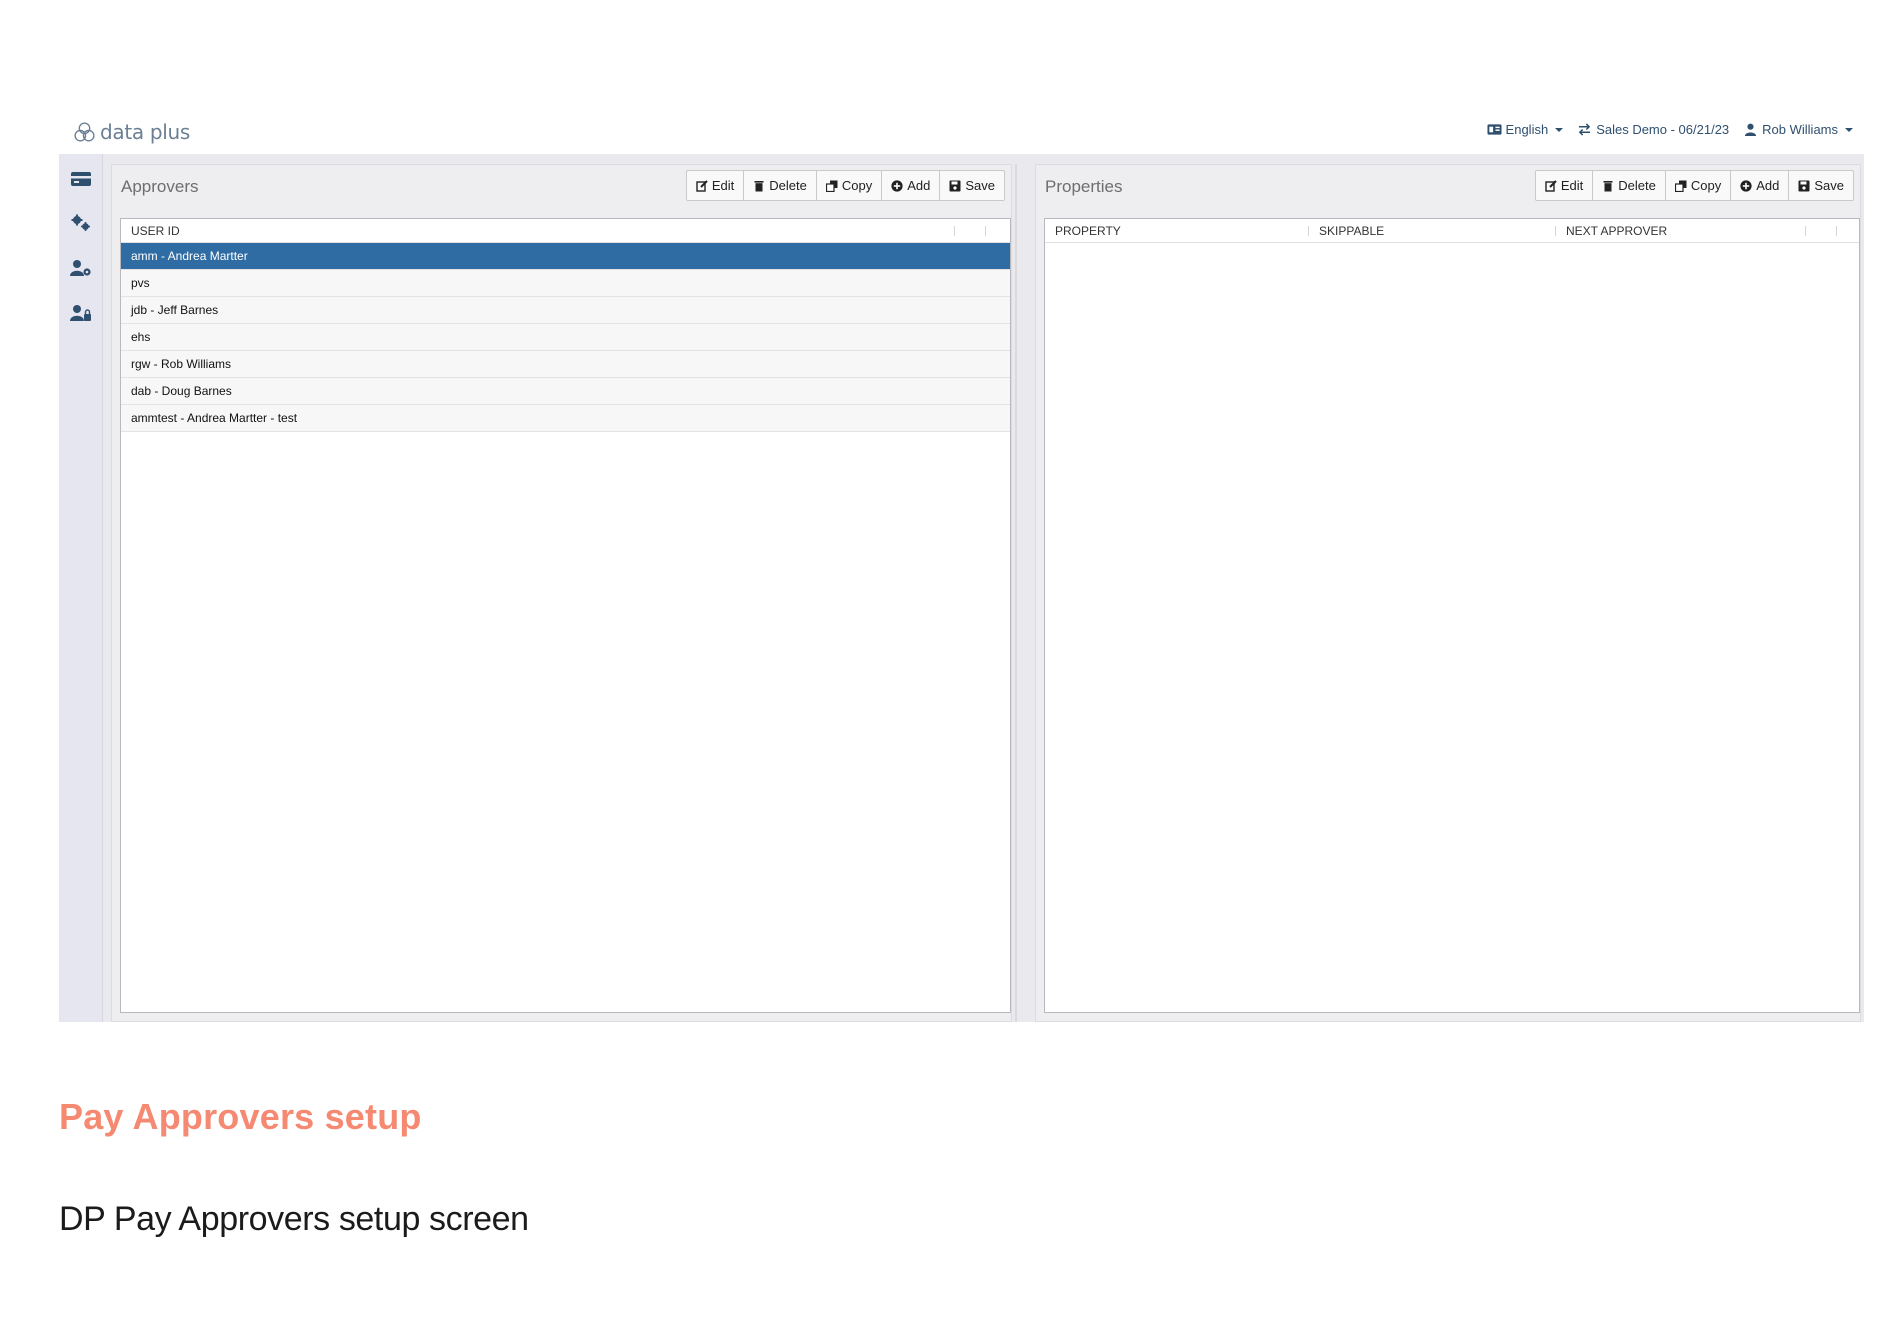 Image resolution: width=1898 pixels, height=1317 pixels. What do you see at coordinates (214, 418) in the screenshot?
I see `row-user-id: ammtest - Andrea Martter - test` at bounding box center [214, 418].